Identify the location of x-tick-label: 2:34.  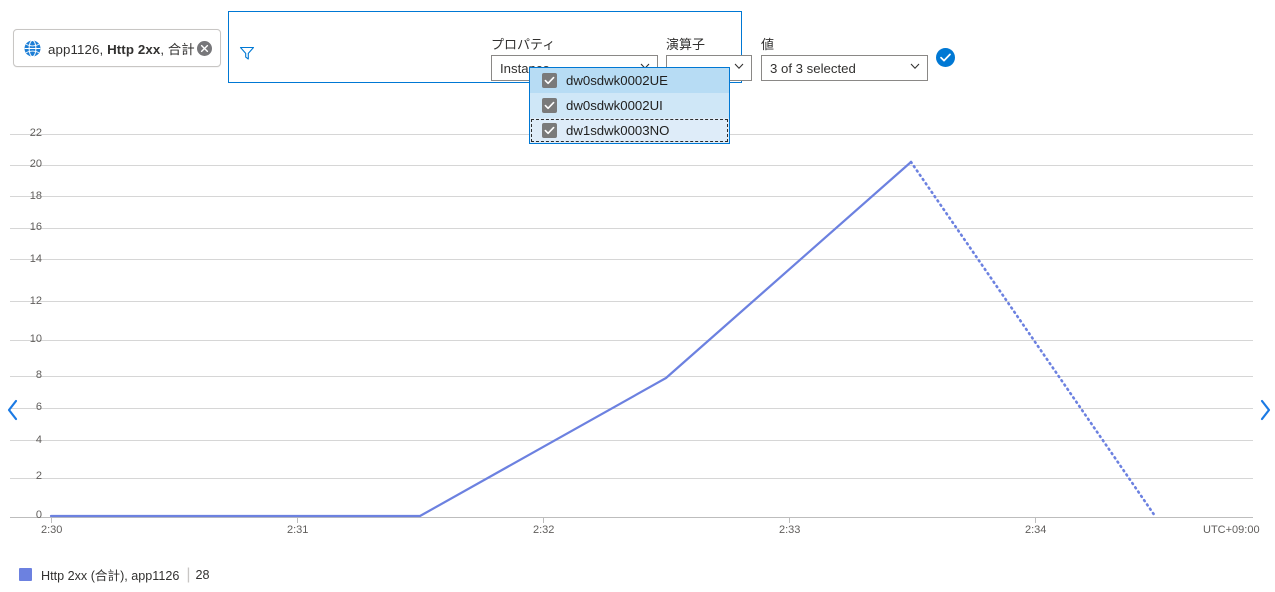
(1036, 530).